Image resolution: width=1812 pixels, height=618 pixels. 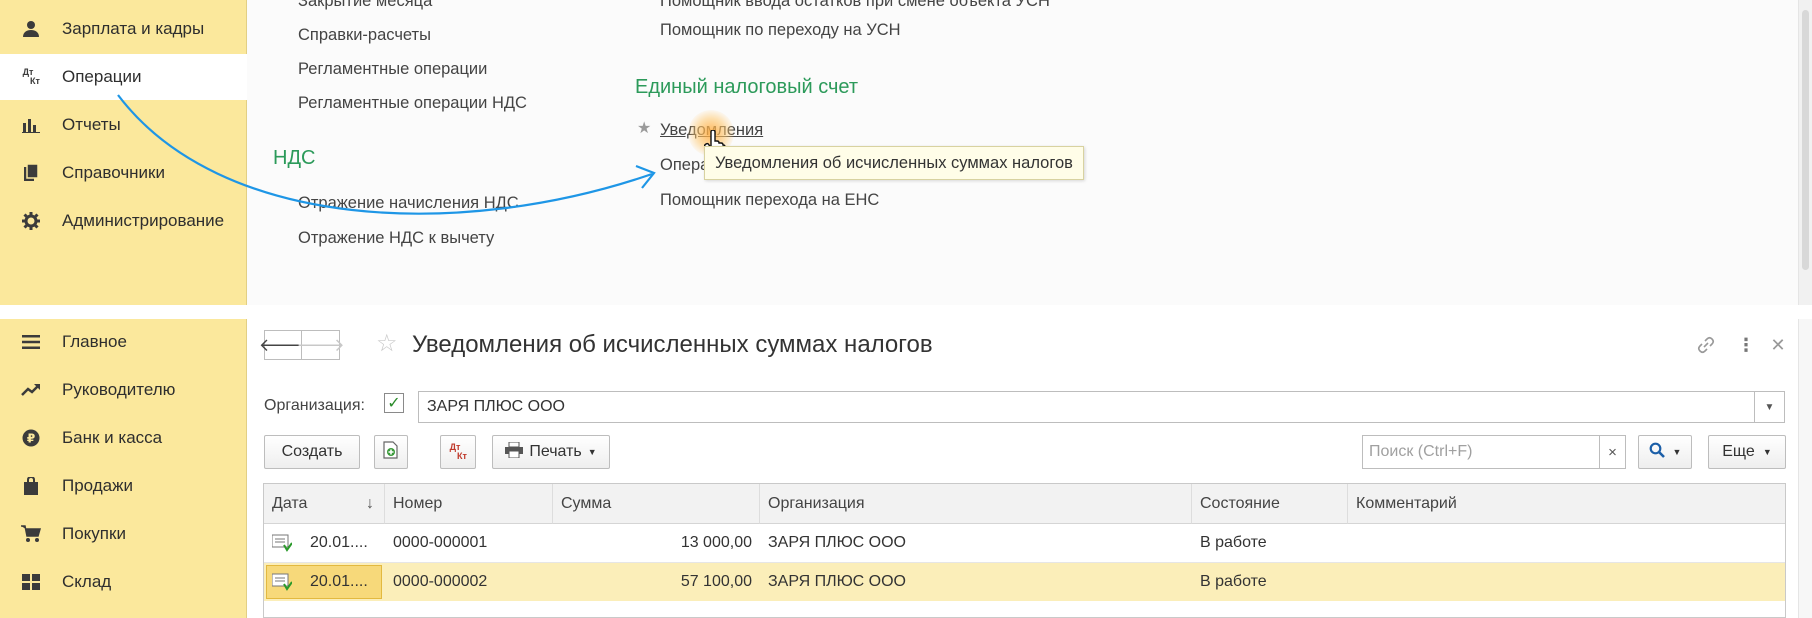 What do you see at coordinates (1778, 345) in the screenshot?
I see `close-icon: ✕` at bounding box center [1778, 345].